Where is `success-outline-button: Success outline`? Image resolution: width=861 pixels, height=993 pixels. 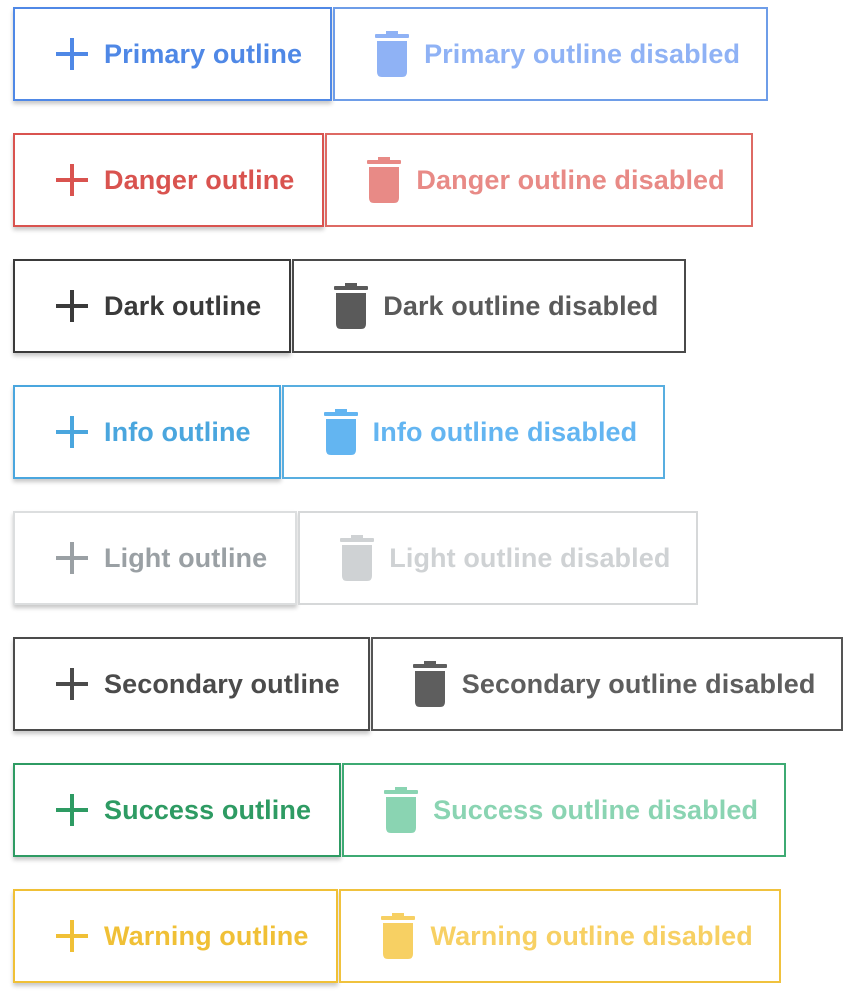
success-outline-button: Success outline is located at coordinates (177, 810).